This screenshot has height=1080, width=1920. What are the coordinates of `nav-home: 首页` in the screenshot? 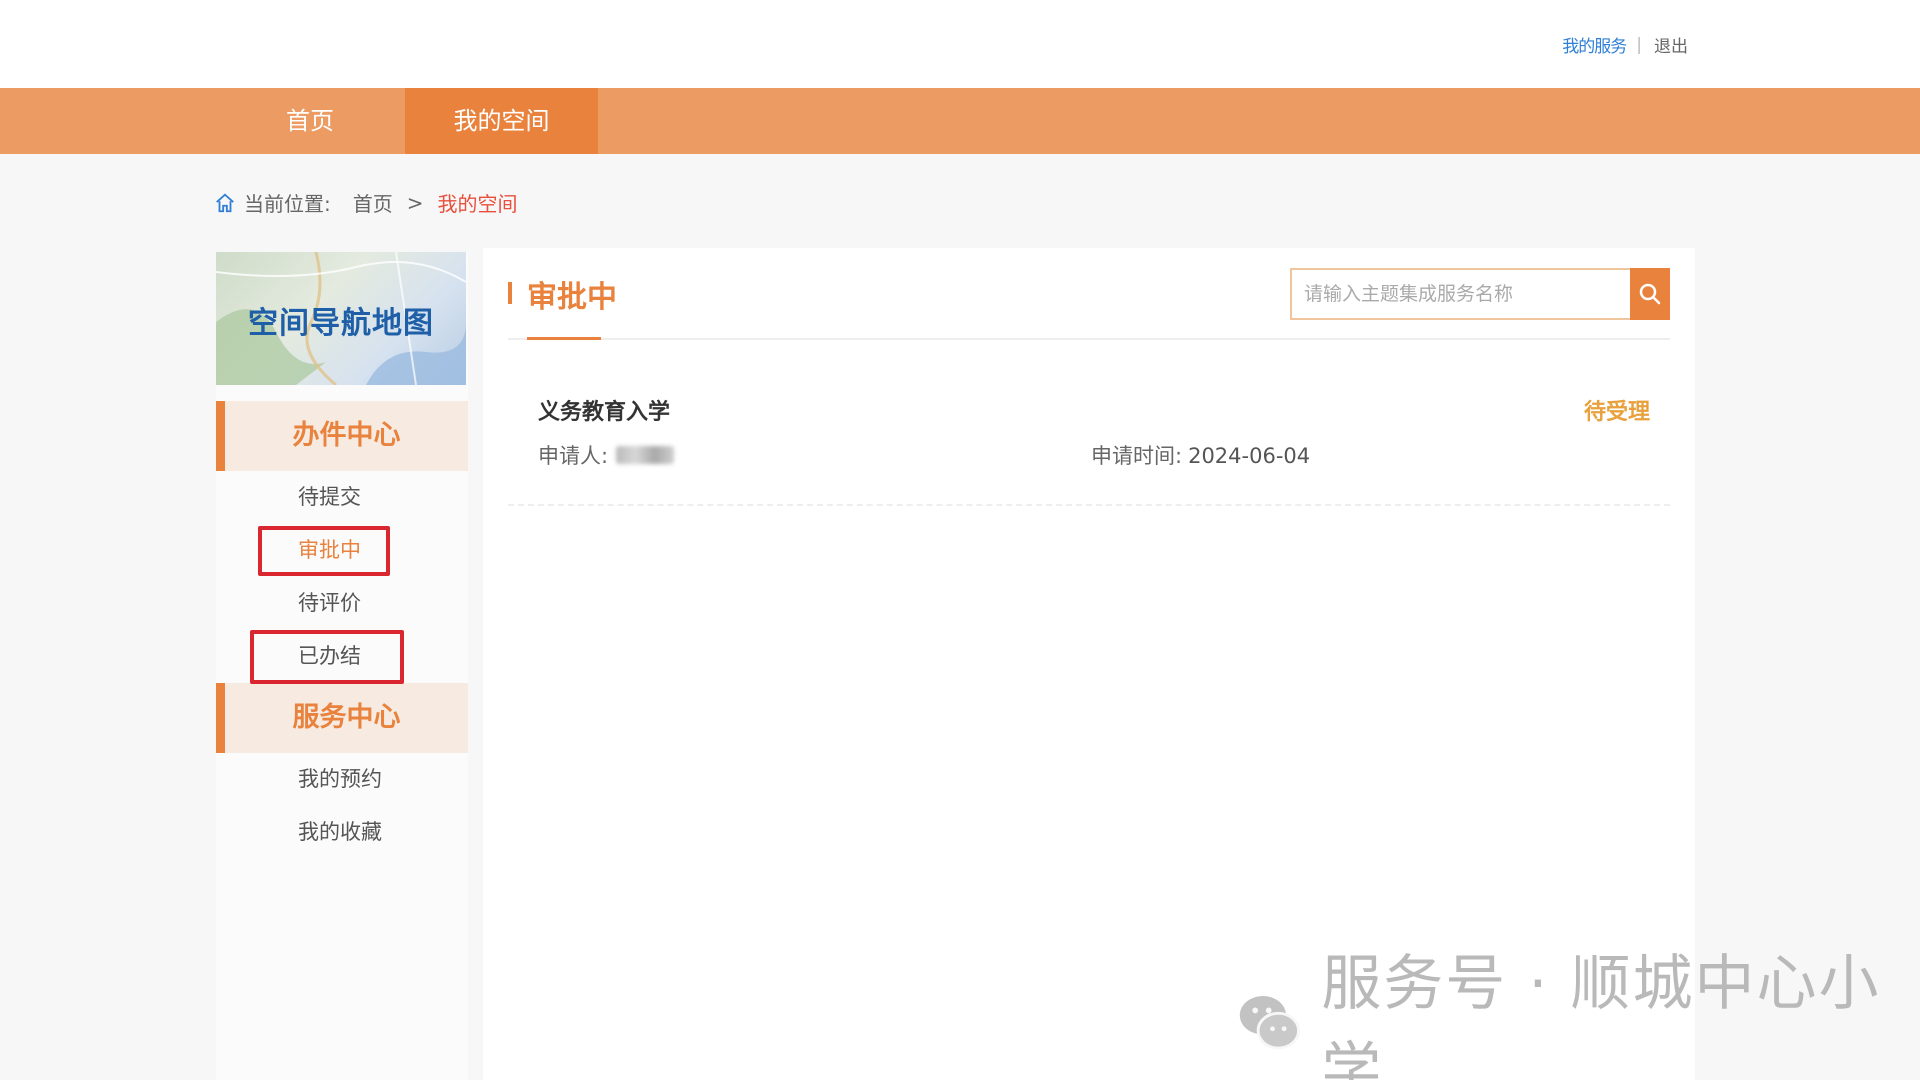 It's located at (310, 121).